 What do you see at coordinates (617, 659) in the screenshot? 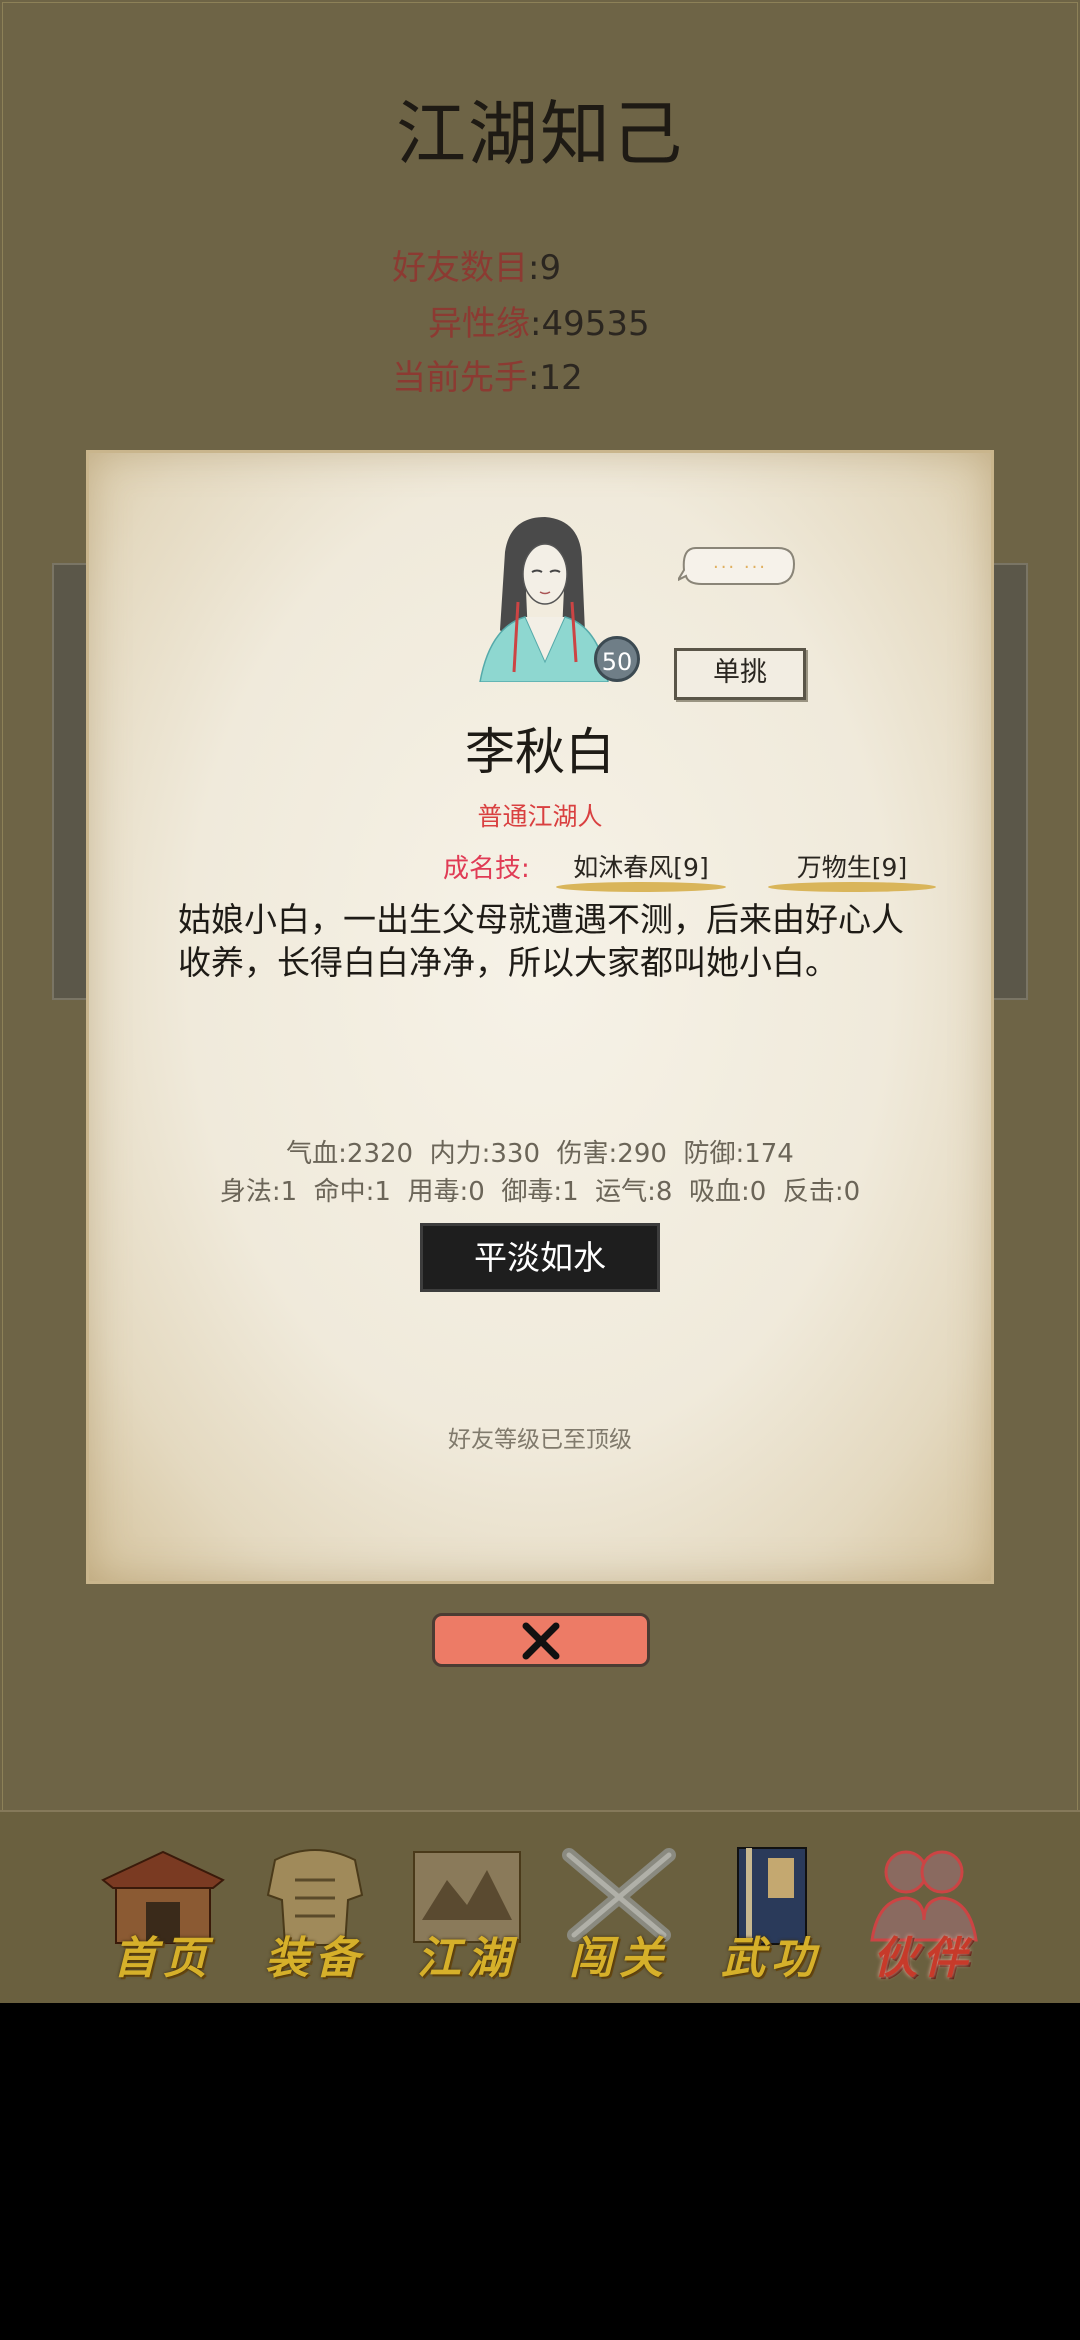
I see `level-badge: 50` at bounding box center [617, 659].